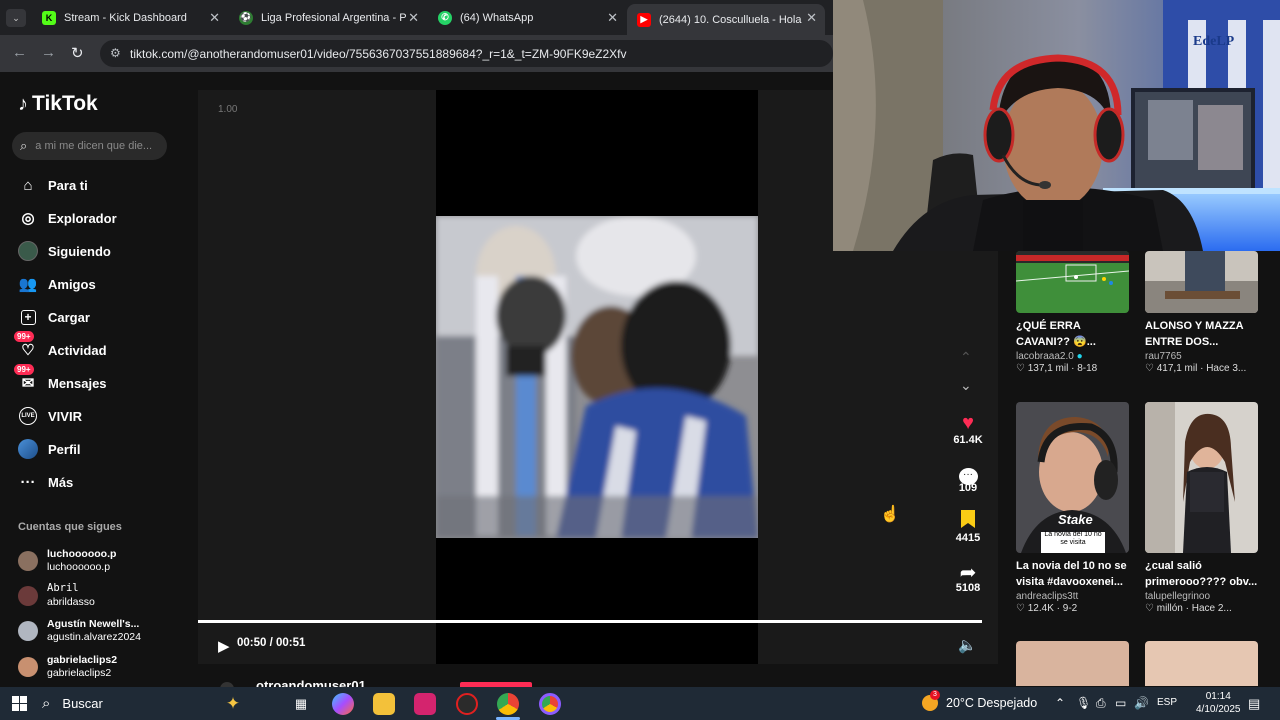 This screenshot has width=1280, height=720. I want to click on next-video-chevron-icon: ⌄, so click(966, 385).